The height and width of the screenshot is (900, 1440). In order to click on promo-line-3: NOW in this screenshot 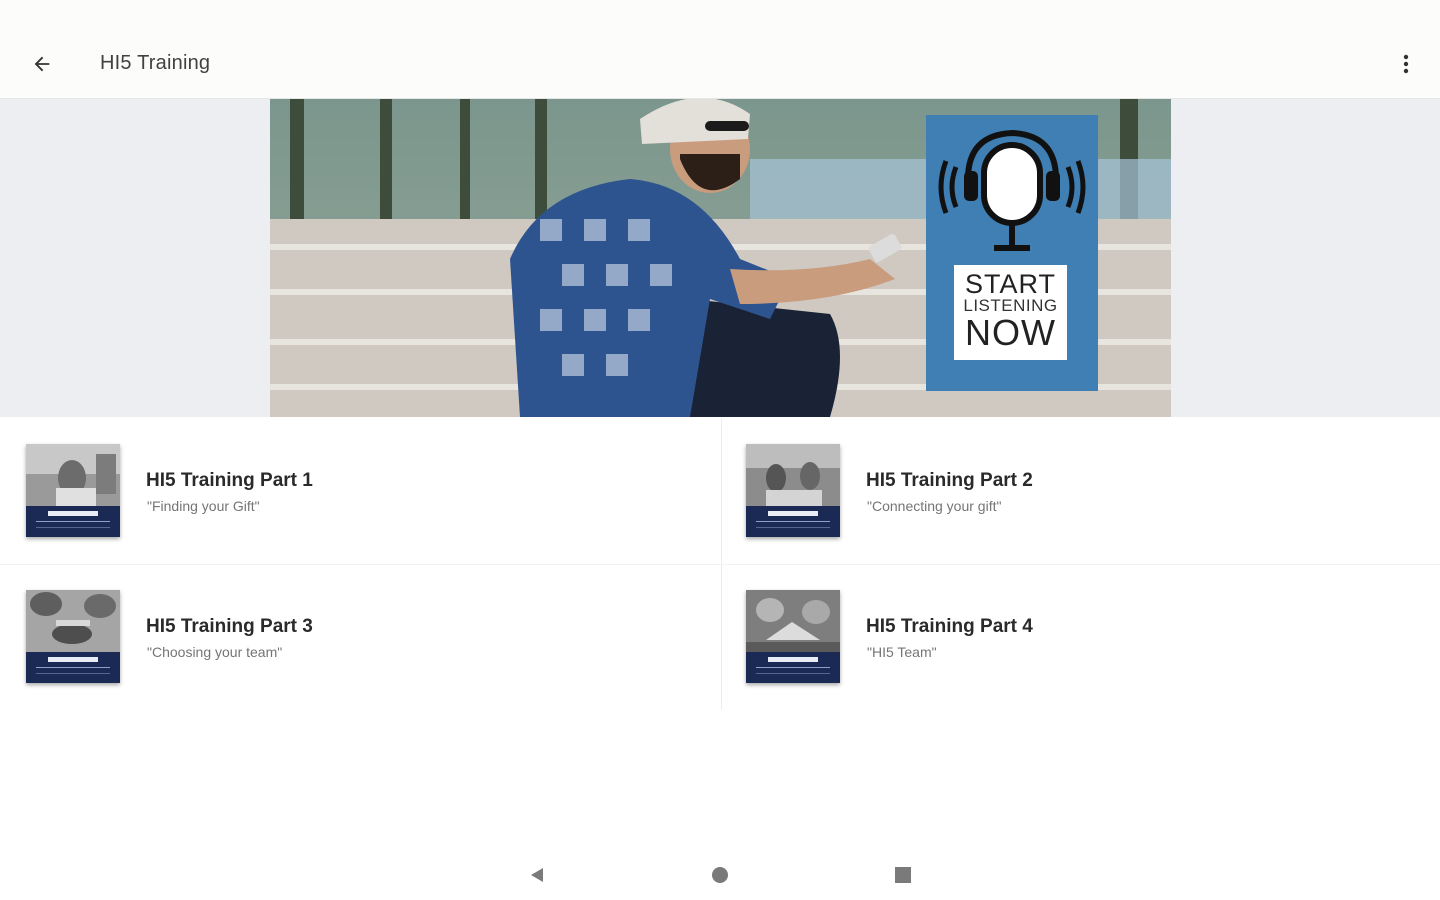, I will do `click(1010, 332)`.